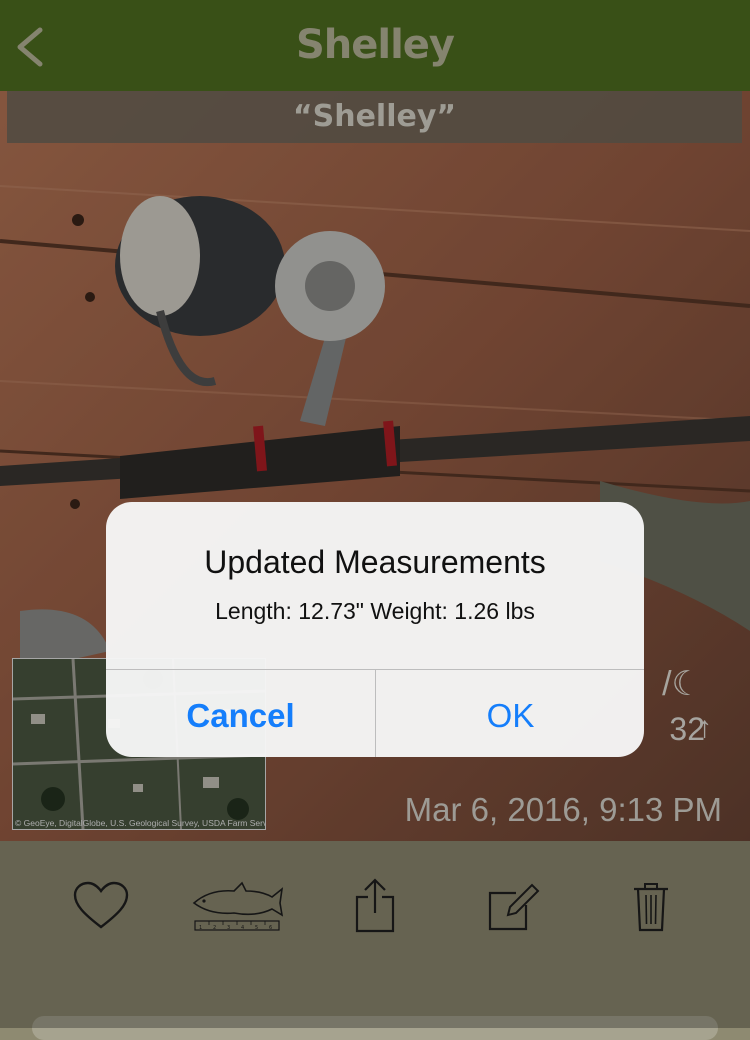 The height and width of the screenshot is (1040, 750). I want to click on alert-message: Length: 12.73" Weight: 1.26 lbs, so click(375, 611).